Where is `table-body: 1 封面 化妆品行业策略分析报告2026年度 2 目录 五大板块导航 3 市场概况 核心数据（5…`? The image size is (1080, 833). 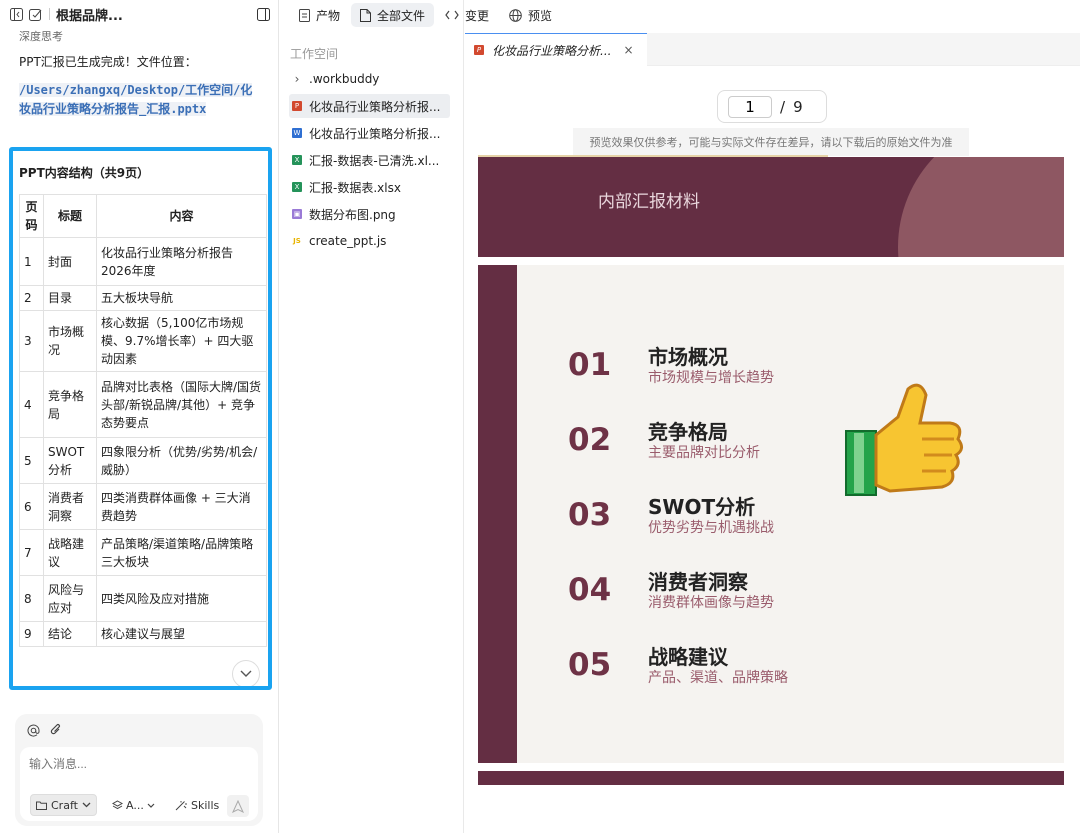
table-body: 1 封面 化妆品行业策略分析报告2026年度 2 目录 五大板块导航 3 市场概况 核心数据（5… is located at coordinates (143, 442).